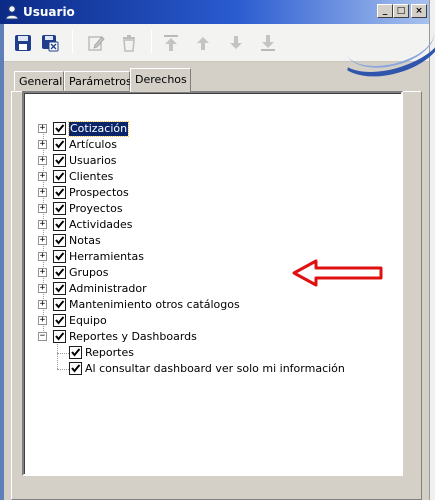 The width and height of the screenshot is (435, 500). What do you see at coordinates (129, 43) in the screenshot?
I see `delete-icon` at bounding box center [129, 43].